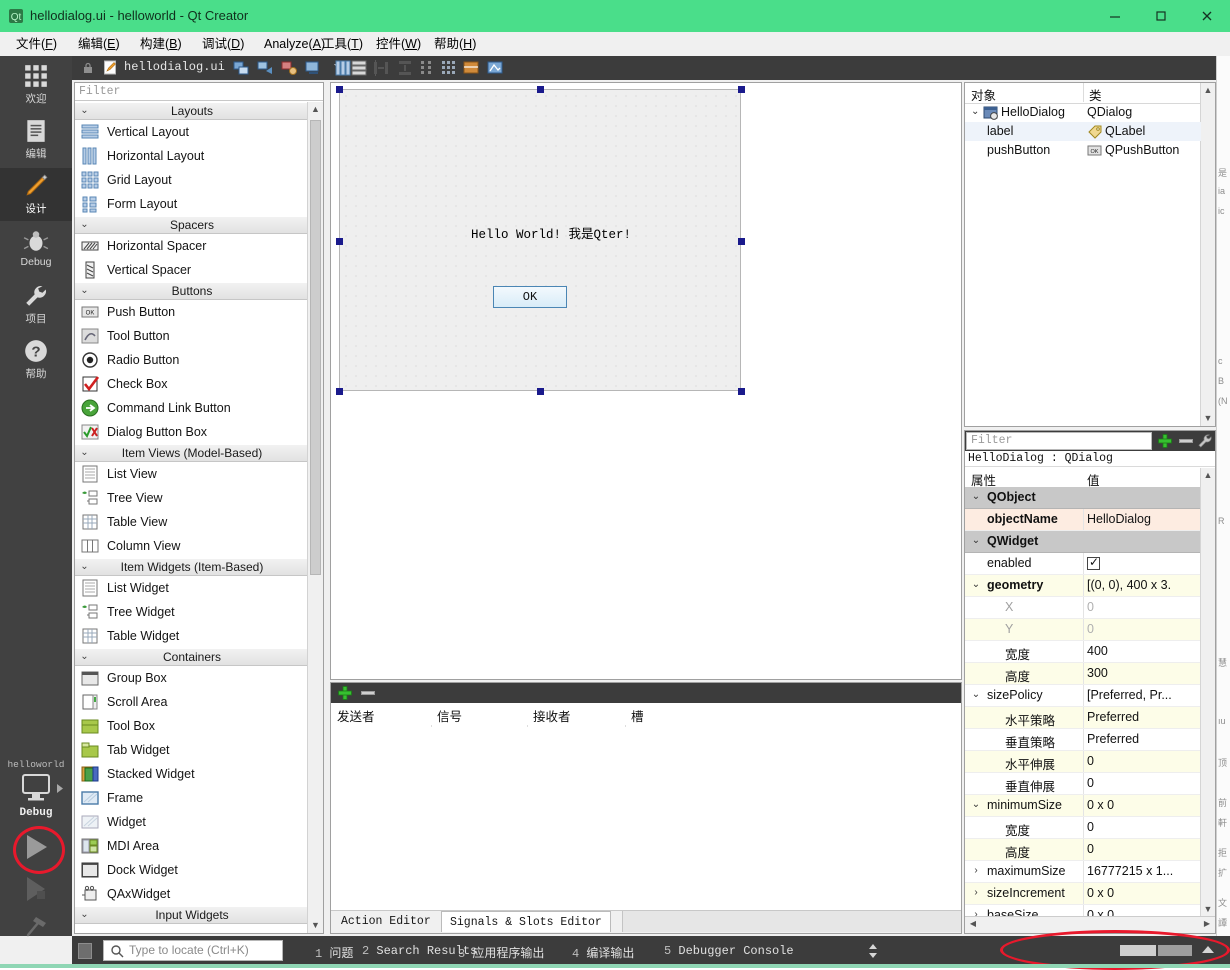  What do you see at coordinates (1161, 16) in the screenshot?
I see `maximize-button` at bounding box center [1161, 16].